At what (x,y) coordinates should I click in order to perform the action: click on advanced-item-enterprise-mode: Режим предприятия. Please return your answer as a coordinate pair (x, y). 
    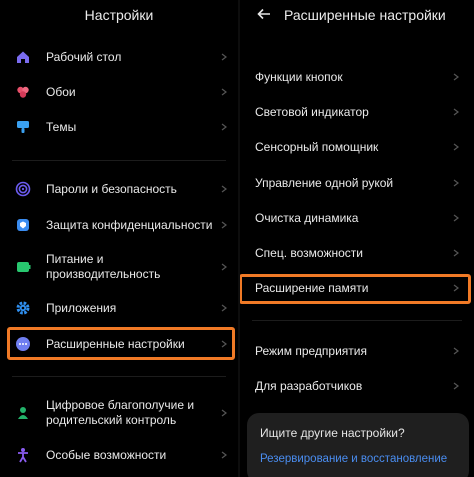
    Looking at the image, I should click on (357, 351).